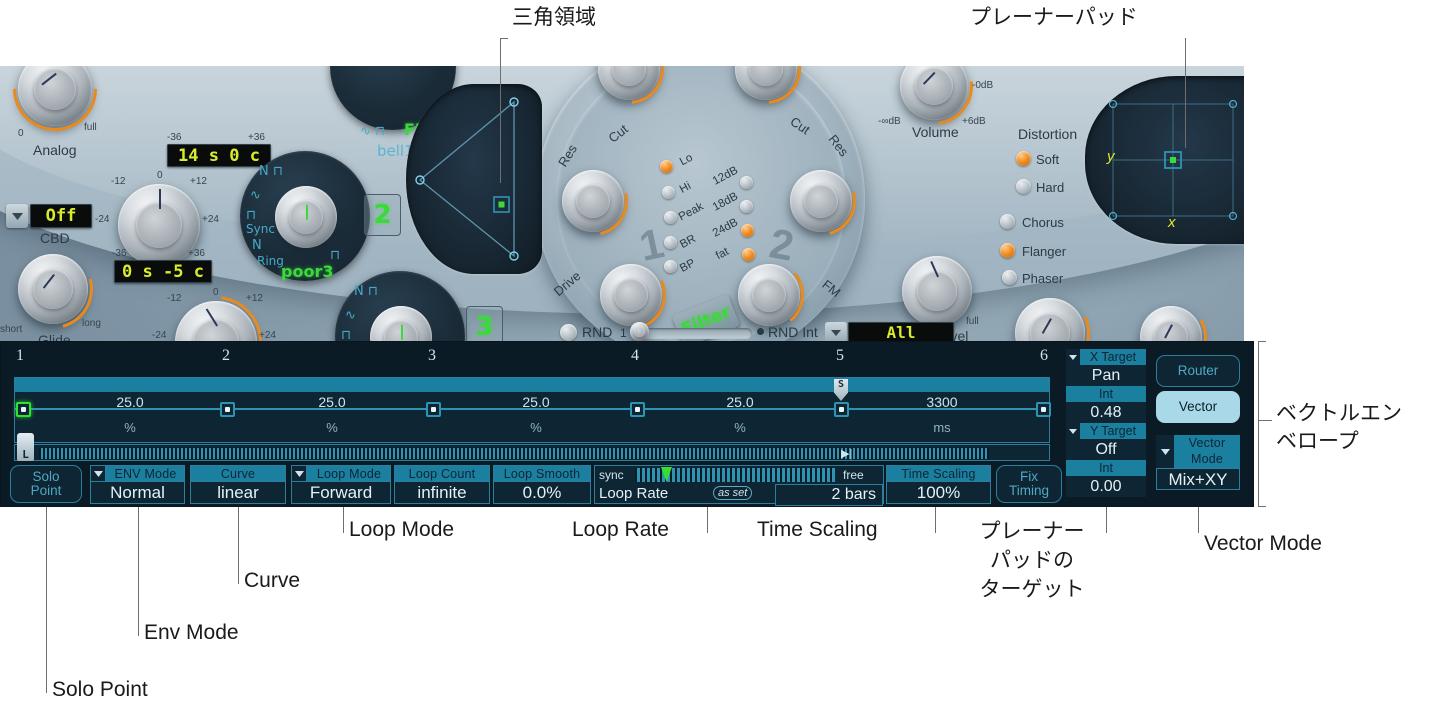 This screenshot has height=721, width=1444. What do you see at coordinates (935, 520) in the screenshot?
I see `leader-time-scaling` at bounding box center [935, 520].